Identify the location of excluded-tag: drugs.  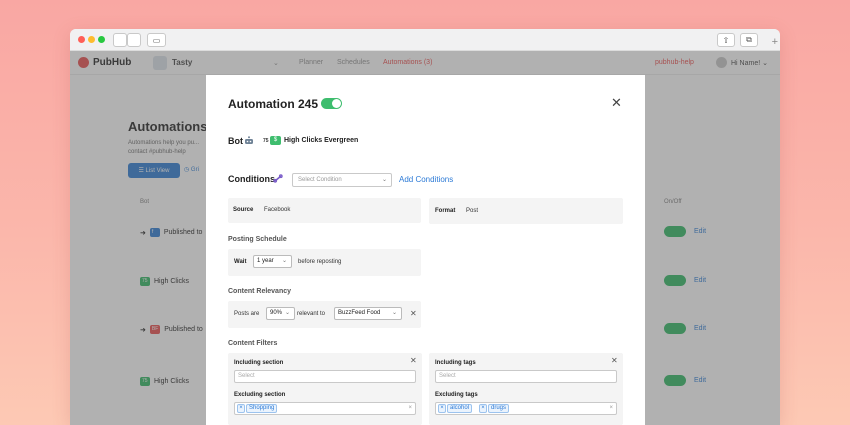
(499, 408).